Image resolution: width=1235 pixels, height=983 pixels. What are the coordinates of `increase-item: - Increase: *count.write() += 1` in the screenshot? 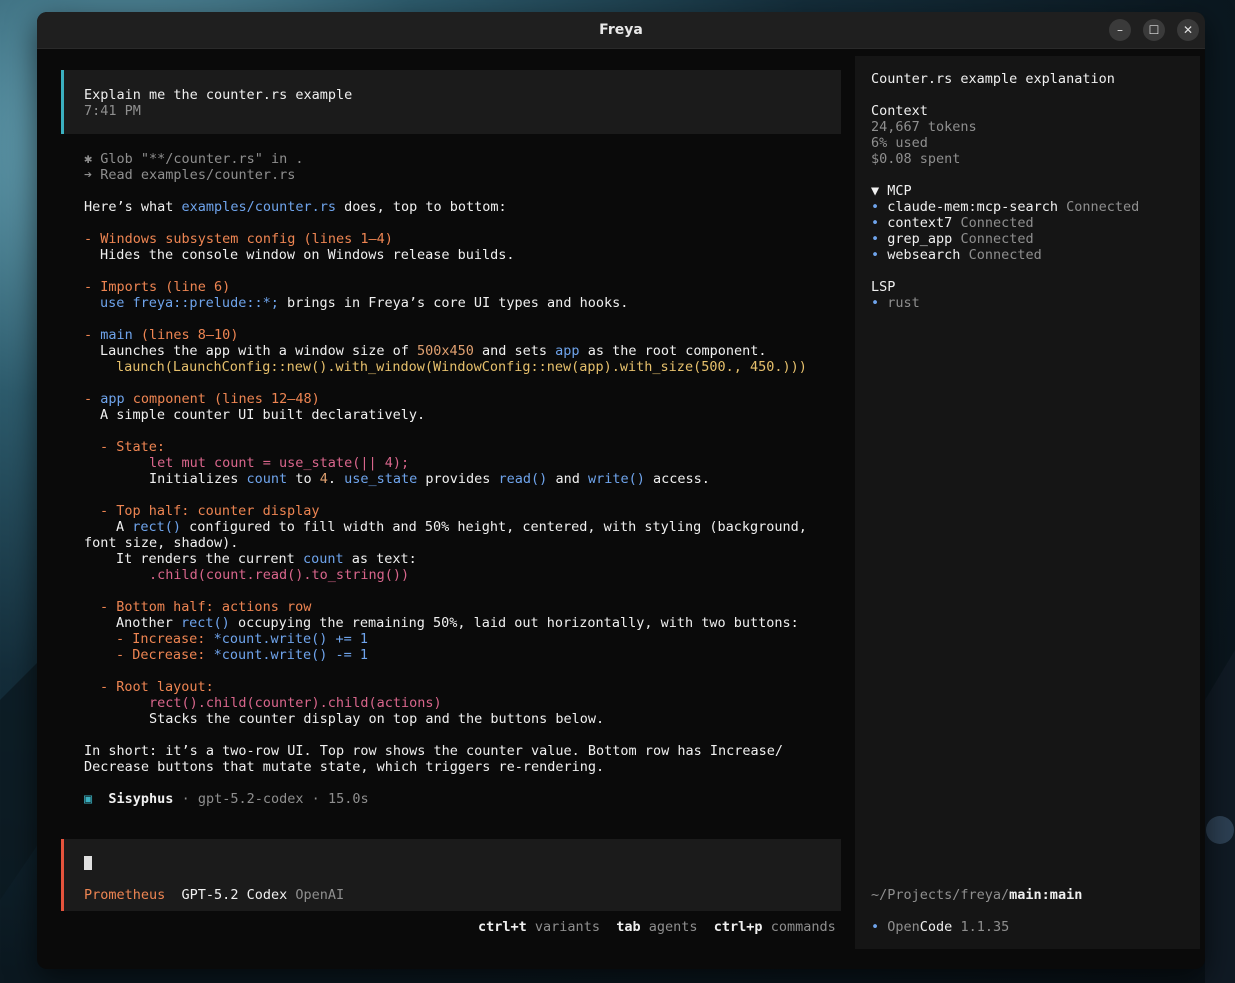 It's located at (242, 639).